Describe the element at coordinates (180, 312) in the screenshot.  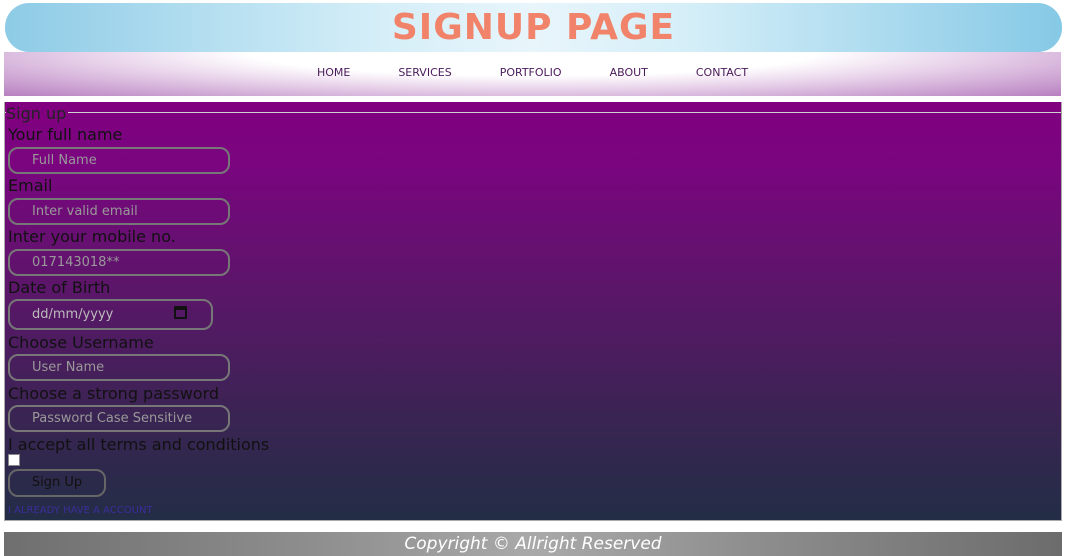
I see `calendar-icon` at that location.